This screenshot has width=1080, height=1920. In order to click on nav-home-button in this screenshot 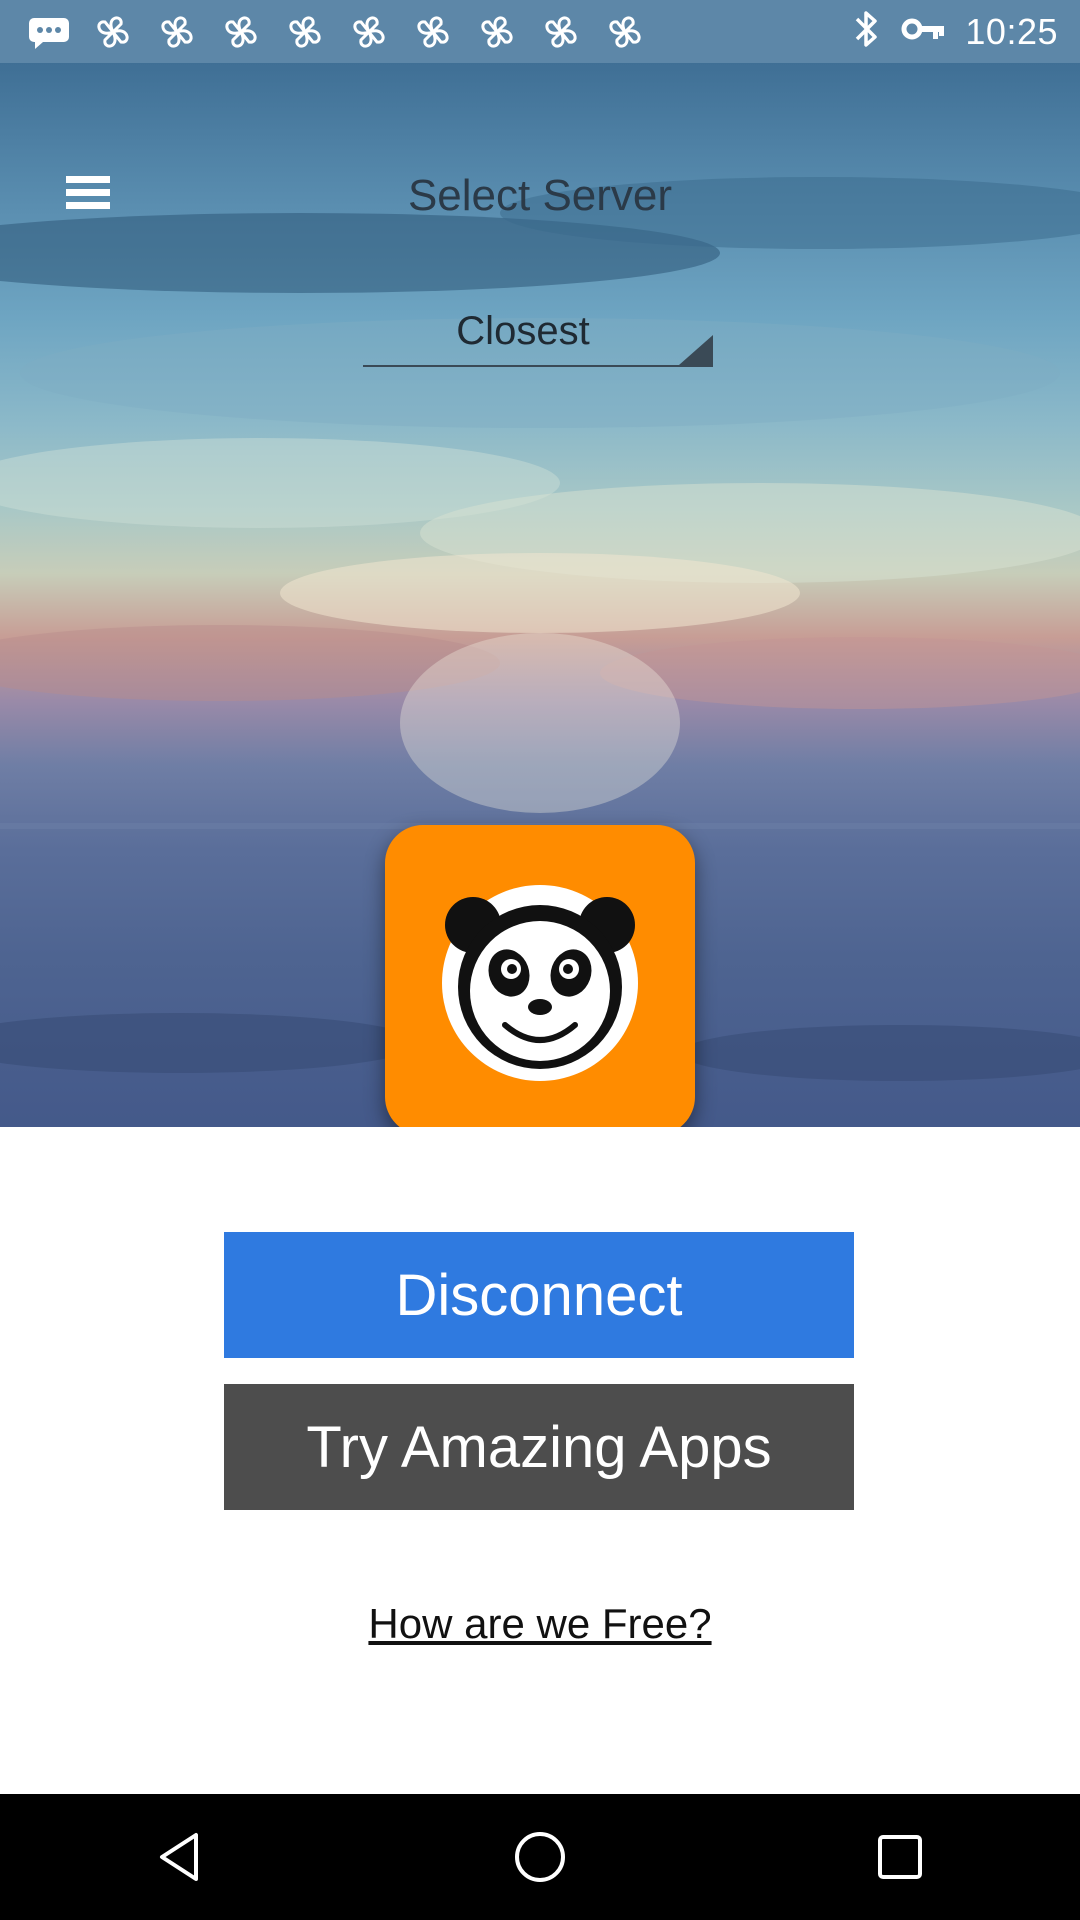, I will do `click(540, 1857)`.